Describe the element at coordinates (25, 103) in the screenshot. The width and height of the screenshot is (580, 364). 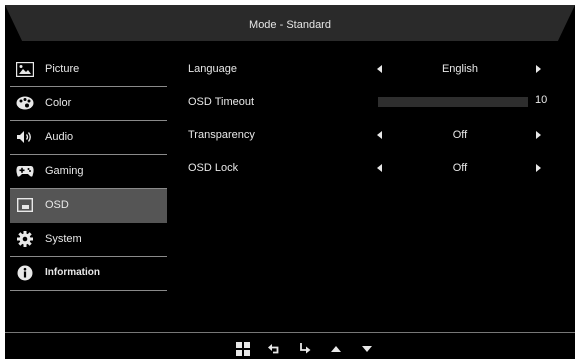
I see `palette-icon` at that location.